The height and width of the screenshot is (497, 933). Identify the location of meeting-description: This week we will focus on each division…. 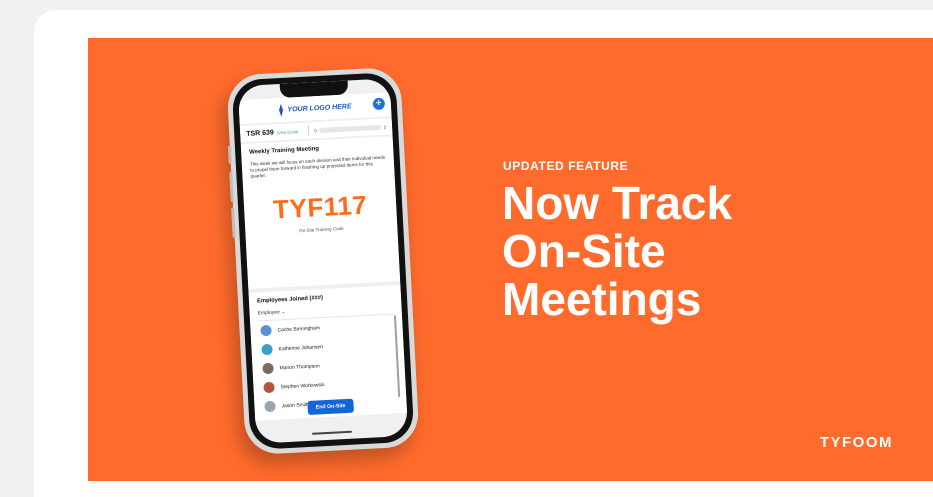
(317, 166).